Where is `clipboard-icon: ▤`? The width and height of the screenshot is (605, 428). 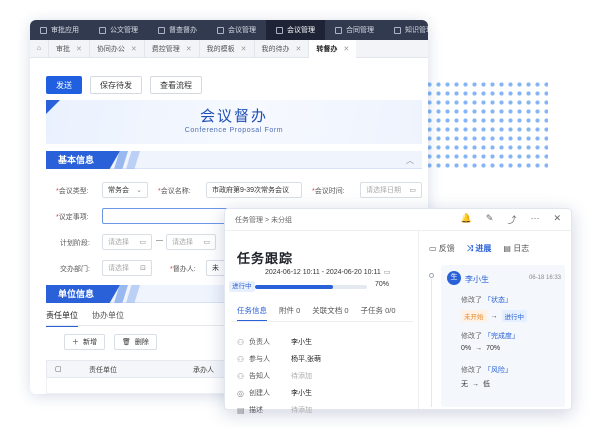
clipboard-icon: ▤ is located at coordinates (508, 248).